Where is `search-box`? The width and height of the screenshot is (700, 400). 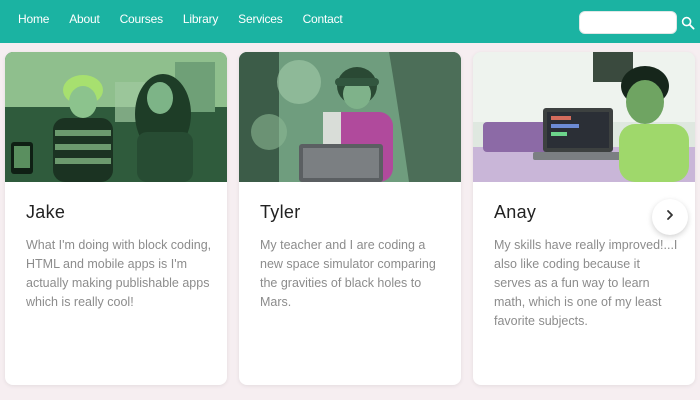 search-box is located at coordinates (637, 22).